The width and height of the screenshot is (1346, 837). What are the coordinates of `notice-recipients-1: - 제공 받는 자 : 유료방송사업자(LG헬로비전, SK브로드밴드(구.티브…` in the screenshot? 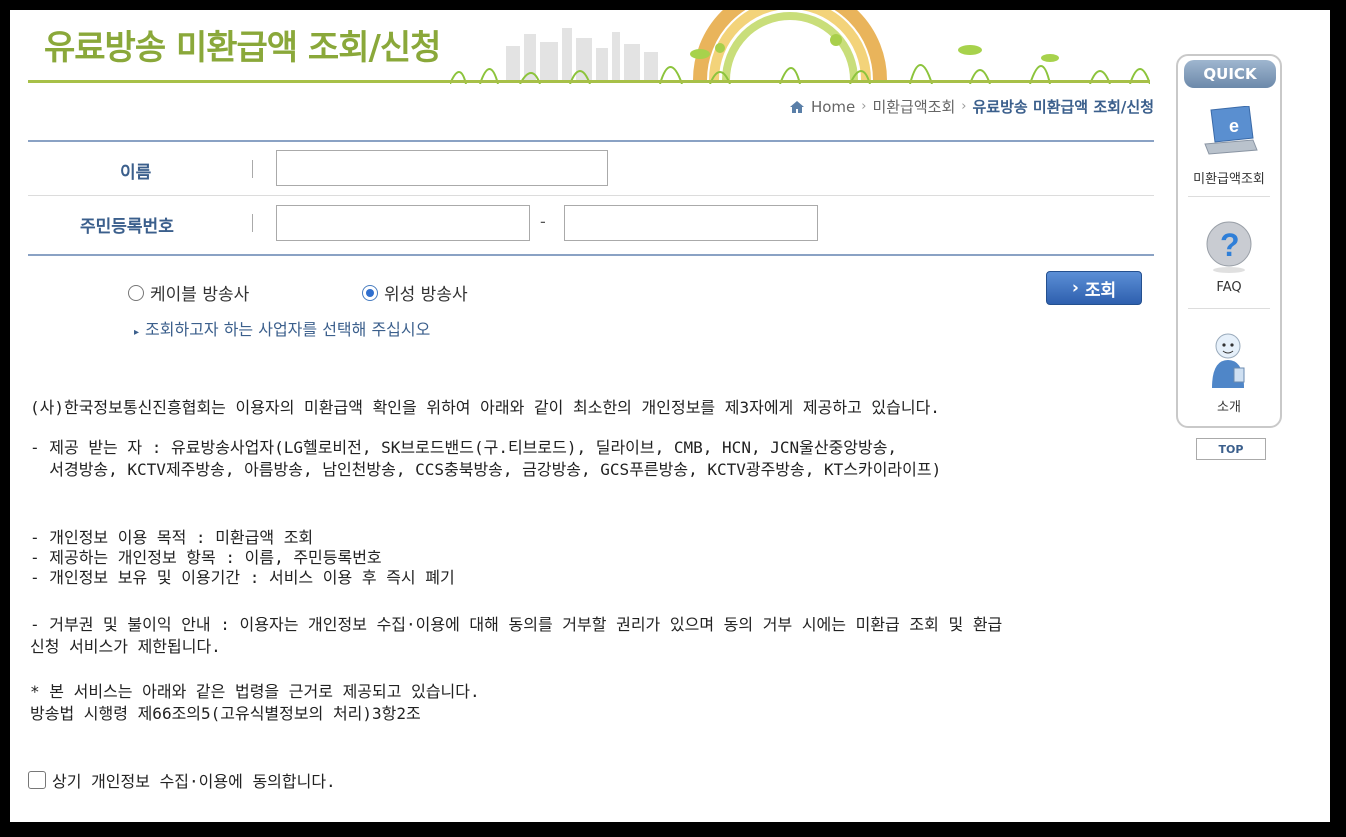 It's located at (464, 447).